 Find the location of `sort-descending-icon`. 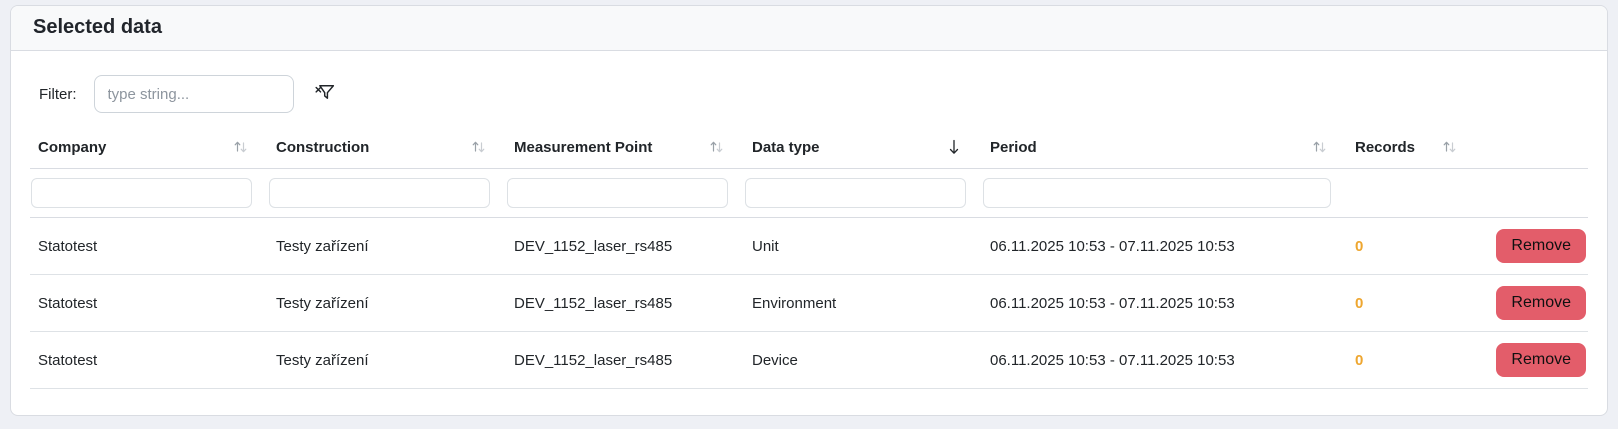

sort-descending-icon is located at coordinates (954, 147).